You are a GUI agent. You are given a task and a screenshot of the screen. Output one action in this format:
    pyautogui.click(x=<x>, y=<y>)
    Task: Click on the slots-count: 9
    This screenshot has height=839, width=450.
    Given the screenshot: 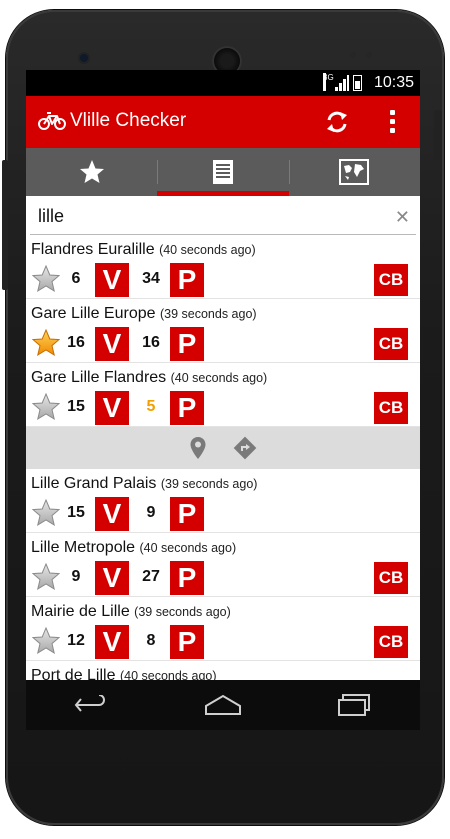 What is the action you would take?
    pyautogui.click(x=151, y=512)
    